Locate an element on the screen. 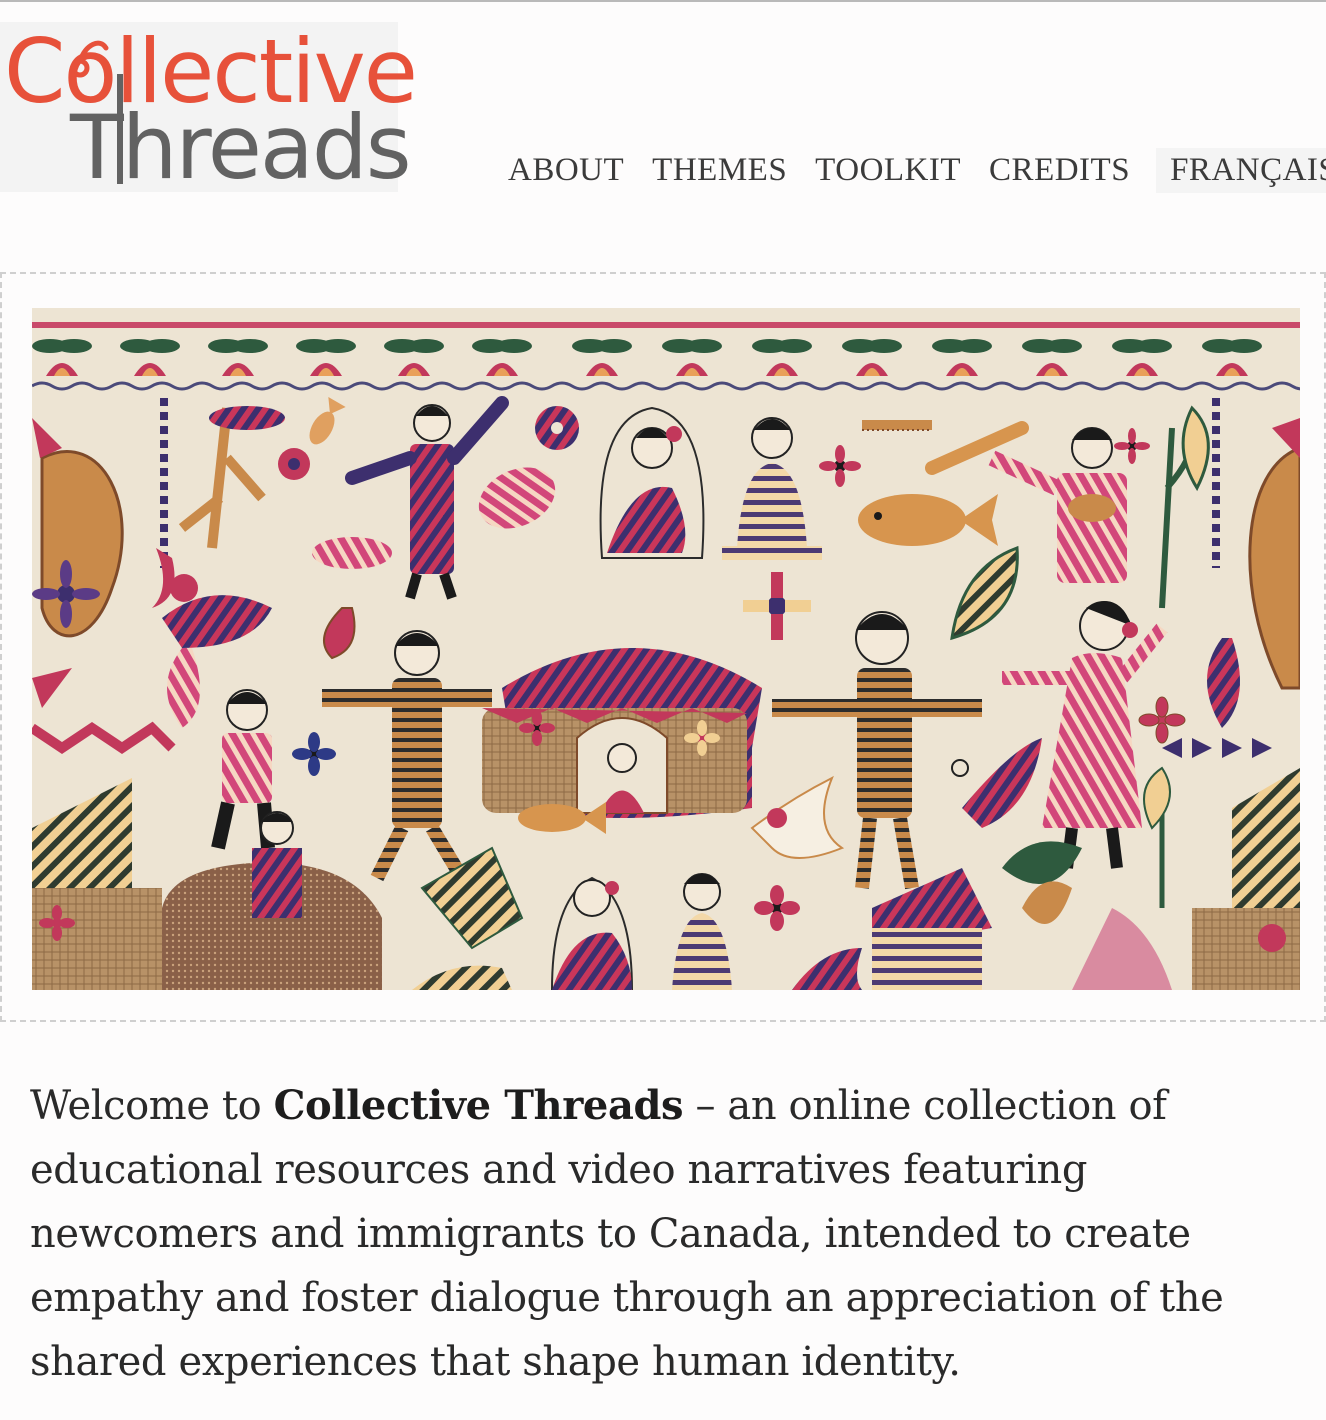 Image resolution: width=1326 pixels, height=1420 pixels. intro-brand-name: Collective Threads is located at coordinates (478, 1105).